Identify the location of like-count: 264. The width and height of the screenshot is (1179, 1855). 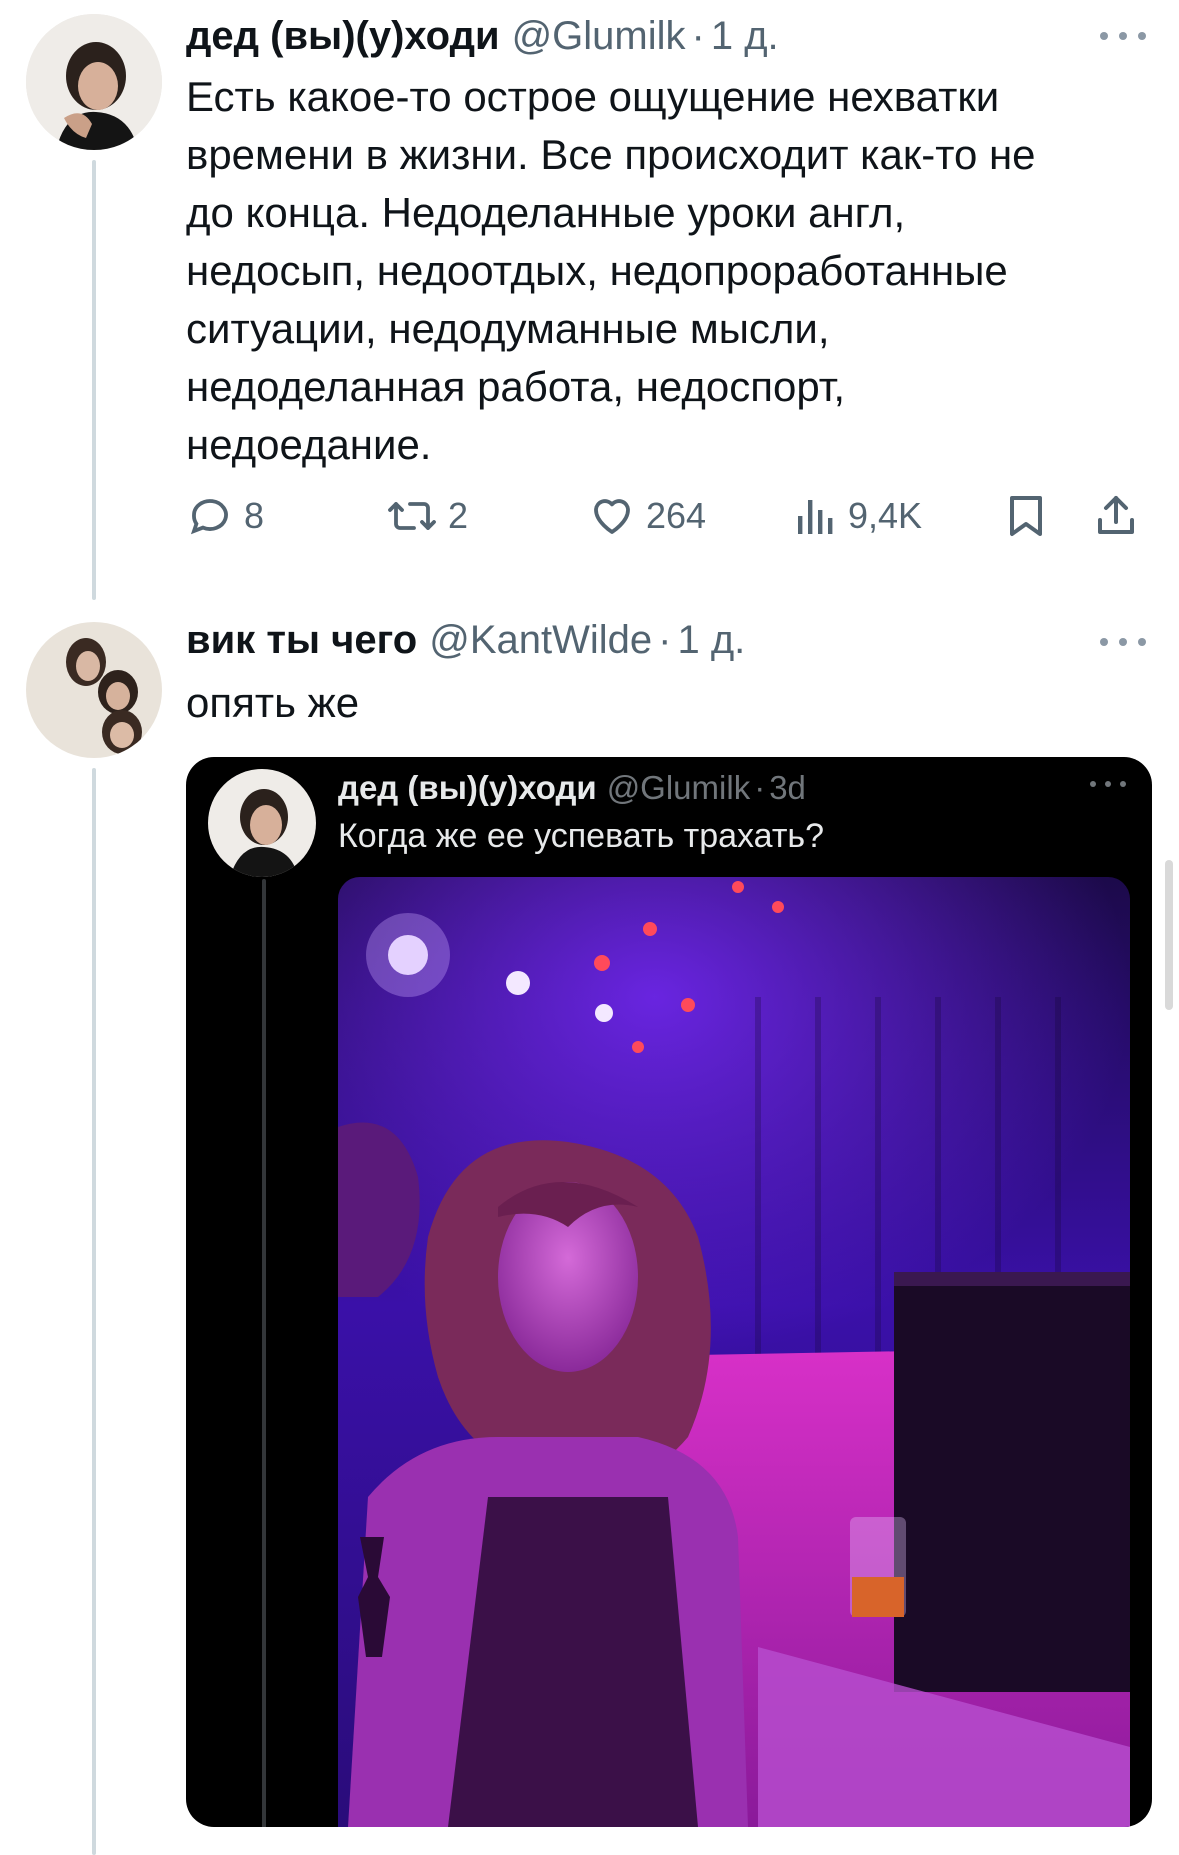
(676, 515).